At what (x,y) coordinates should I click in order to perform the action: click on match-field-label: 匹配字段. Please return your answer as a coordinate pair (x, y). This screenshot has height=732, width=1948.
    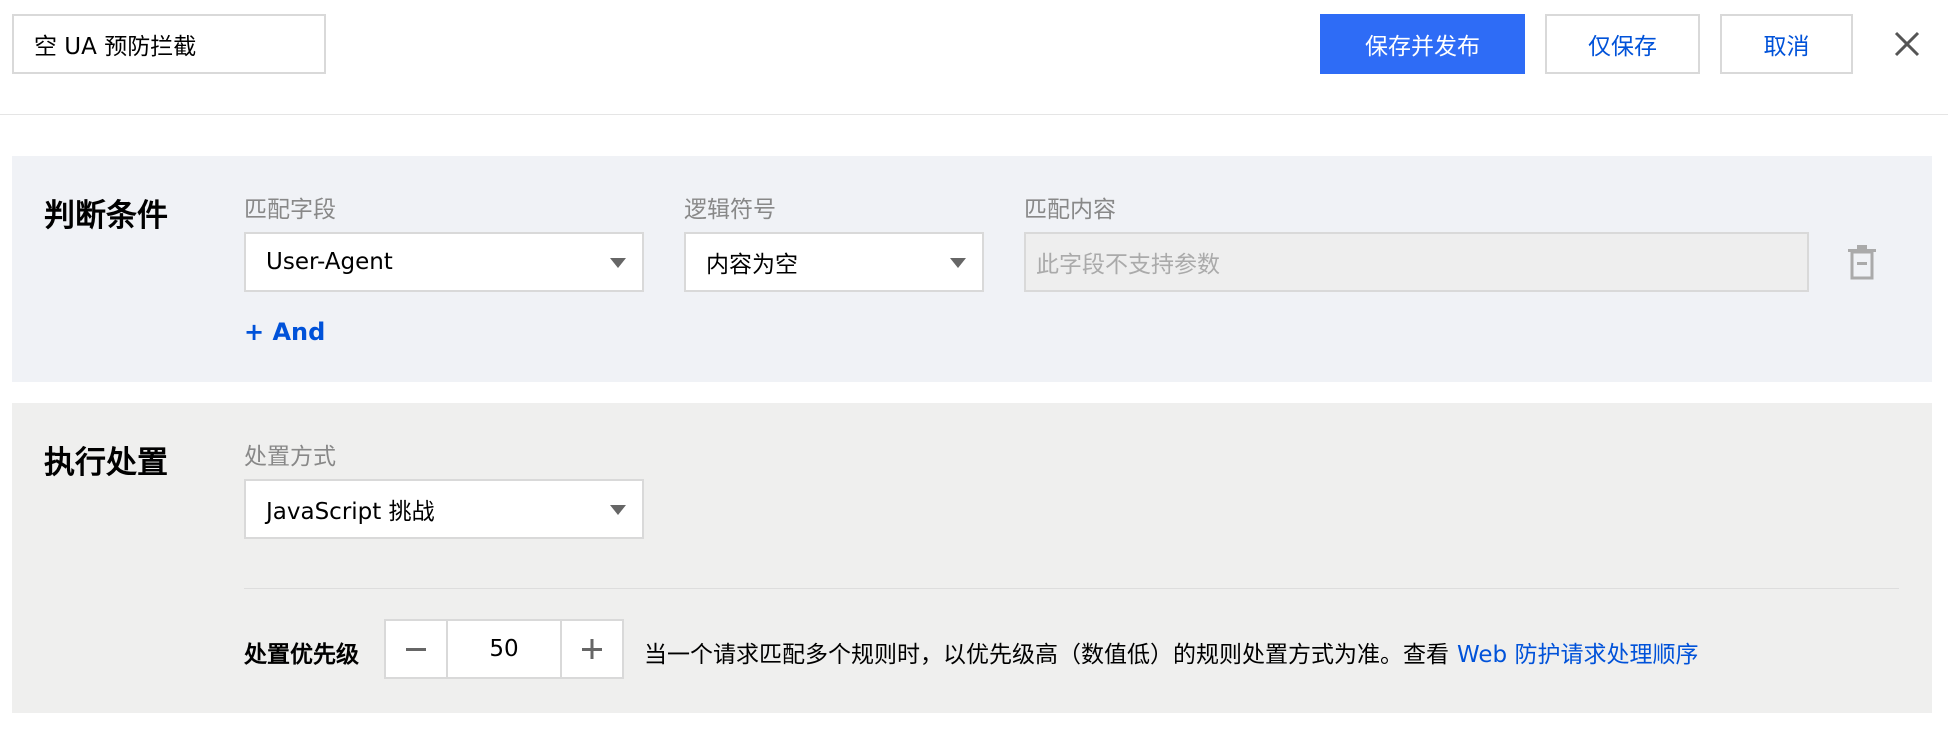
    Looking at the image, I should click on (290, 210).